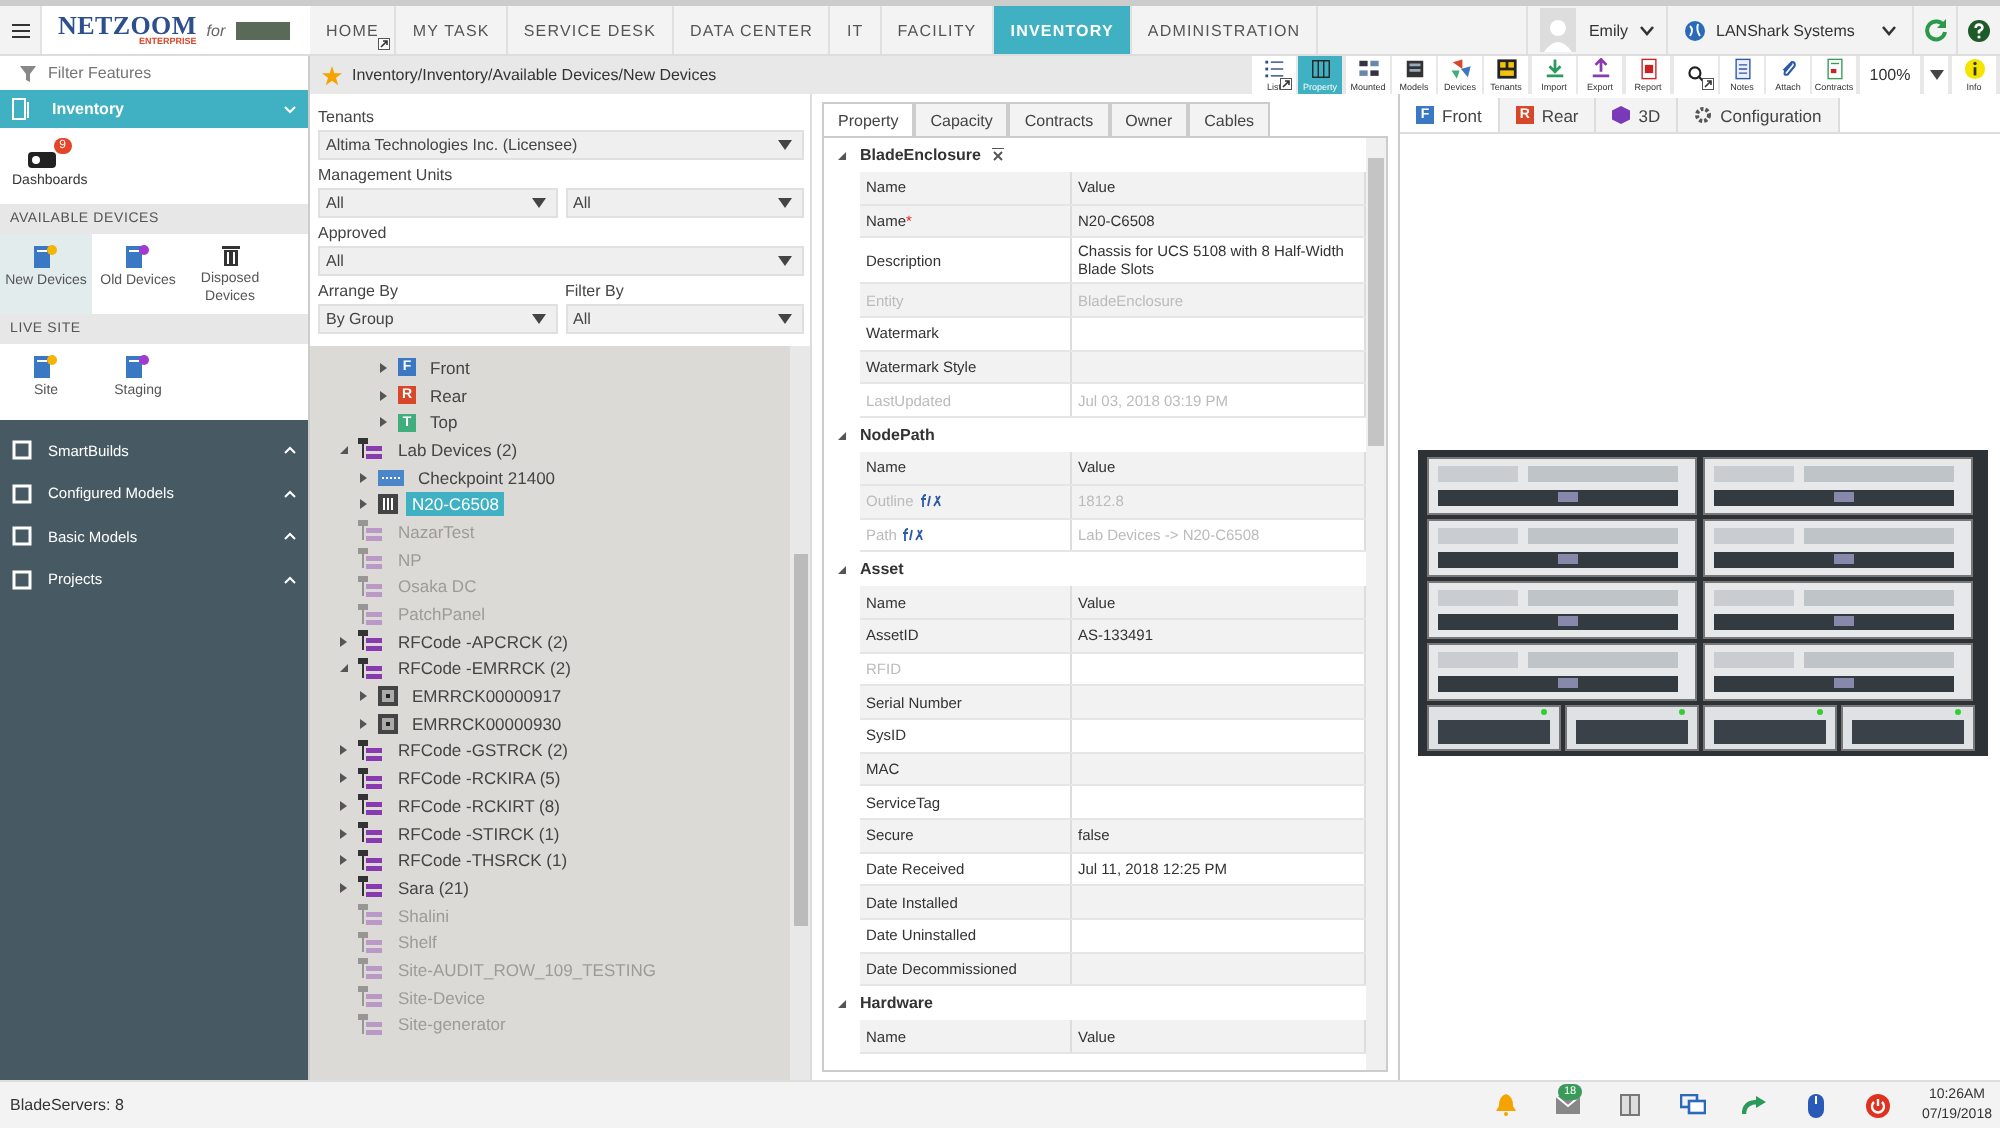 The height and width of the screenshot is (1128, 2000). What do you see at coordinates (998, 155) in the screenshot?
I see `collapse-all-icon` at bounding box center [998, 155].